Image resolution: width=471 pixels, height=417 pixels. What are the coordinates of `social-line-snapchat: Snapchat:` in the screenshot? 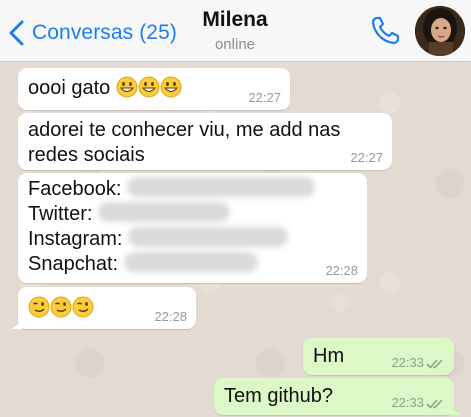 It's located at (192, 264).